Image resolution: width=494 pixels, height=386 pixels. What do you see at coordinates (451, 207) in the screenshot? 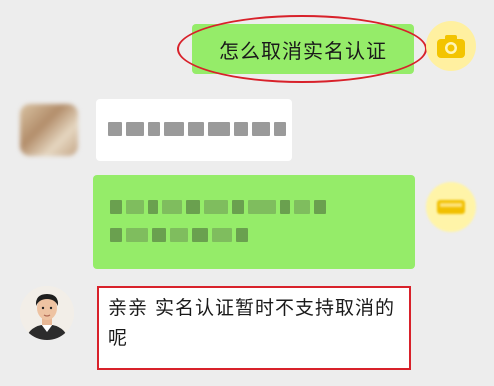
I see `yellow-avatar-icon` at bounding box center [451, 207].